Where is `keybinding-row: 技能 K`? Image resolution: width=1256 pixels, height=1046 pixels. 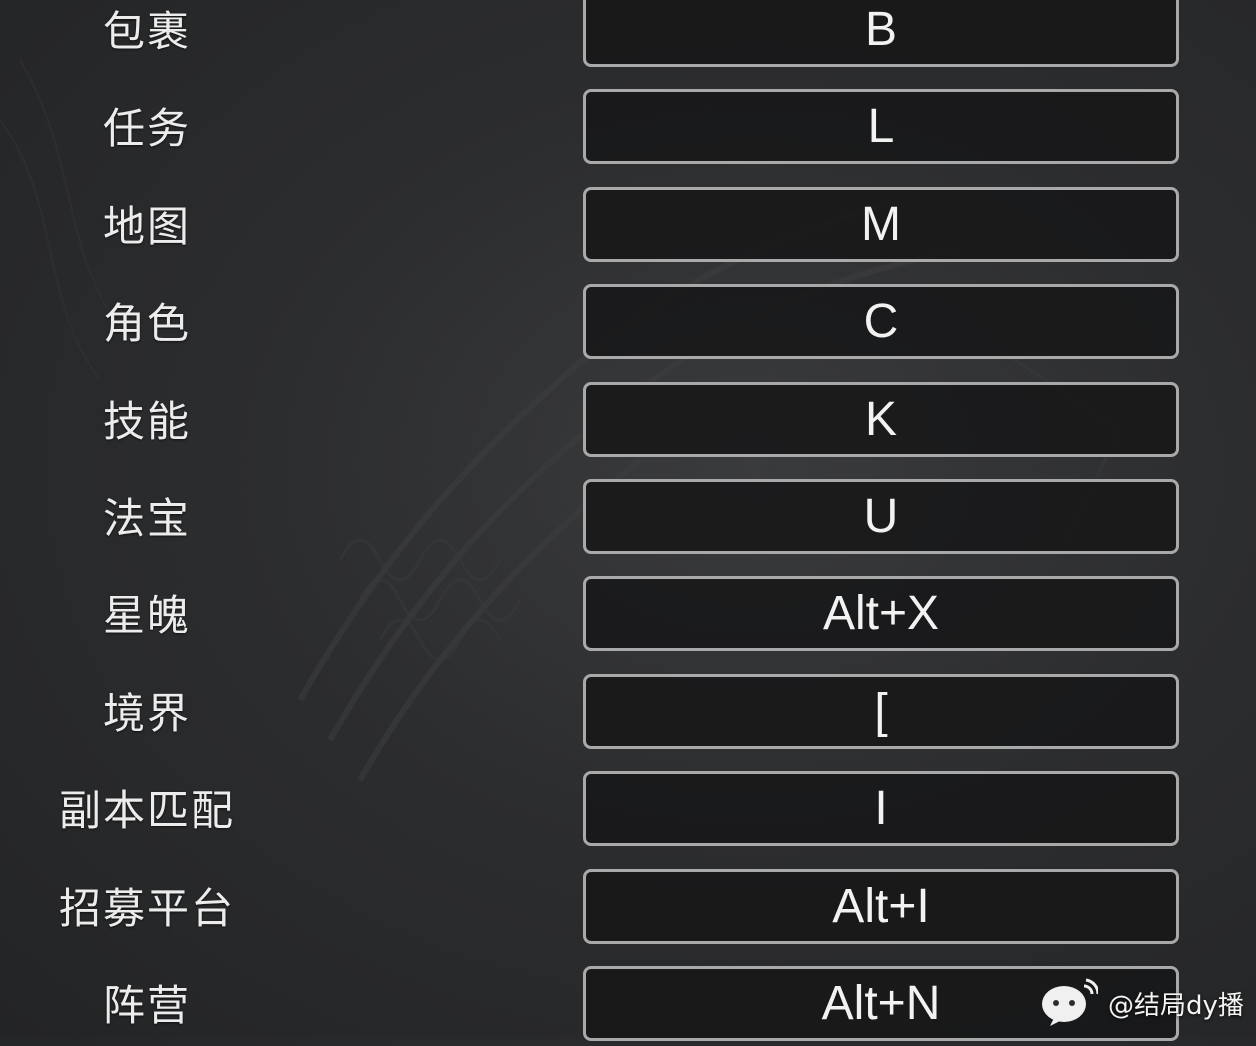 keybinding-row: 技能 K is located at coordinates (628, 422).